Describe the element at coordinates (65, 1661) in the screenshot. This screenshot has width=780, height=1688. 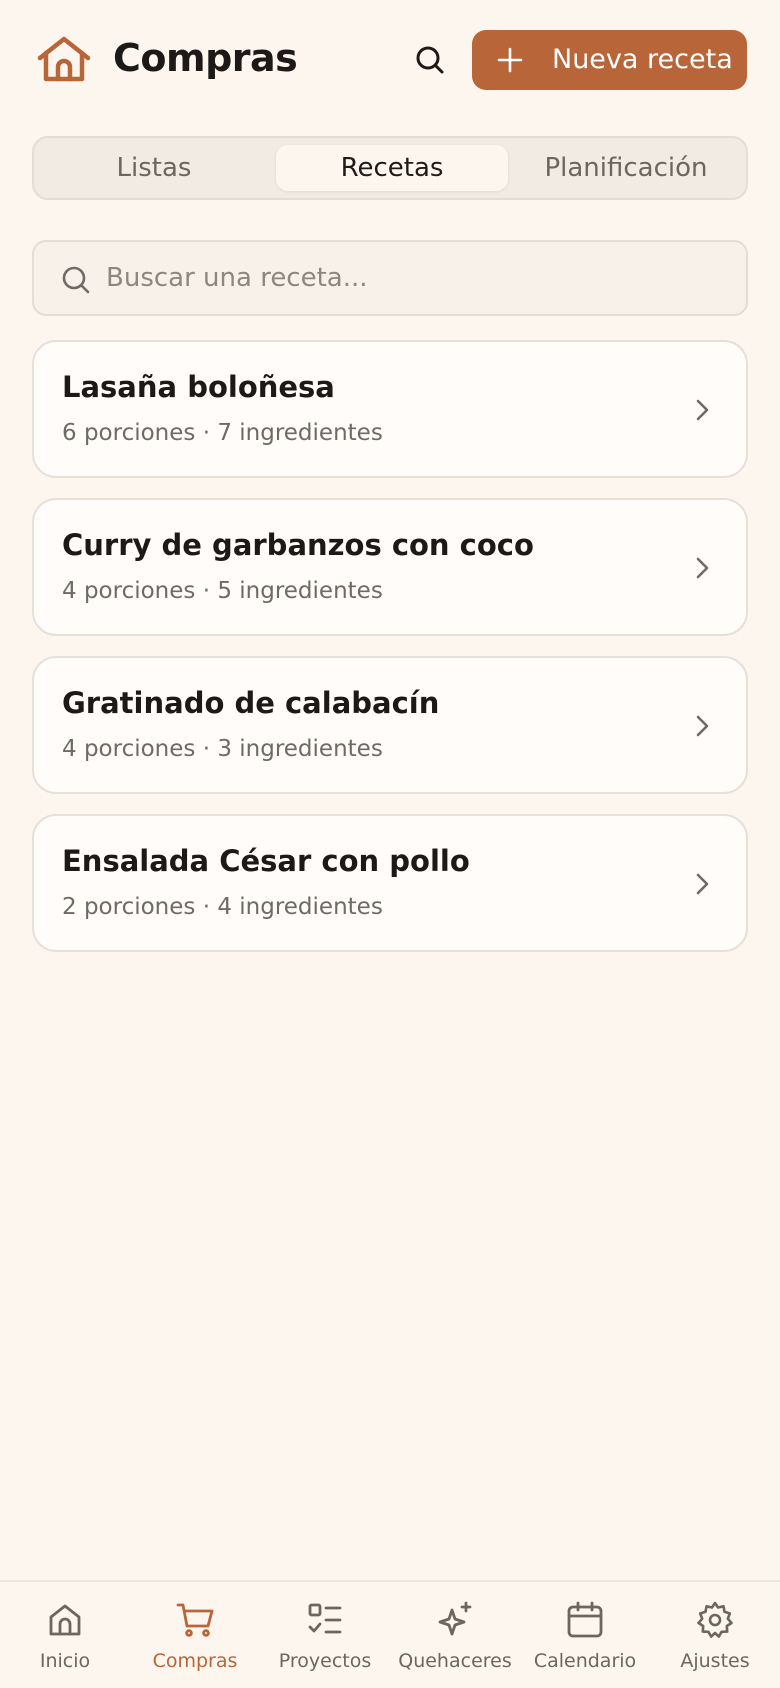
I see `nav-label: Inicio` at that location.